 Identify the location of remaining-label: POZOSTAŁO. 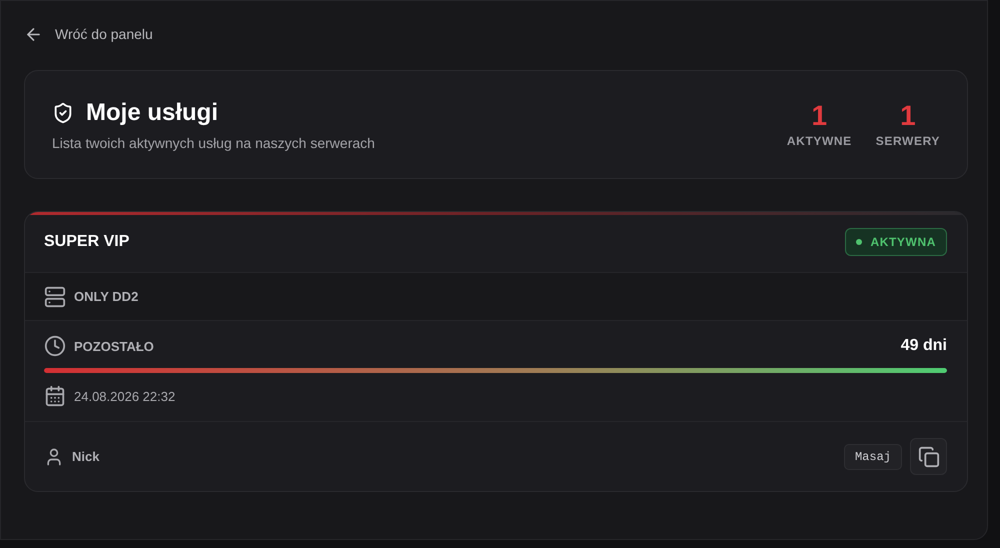
(114, 346).